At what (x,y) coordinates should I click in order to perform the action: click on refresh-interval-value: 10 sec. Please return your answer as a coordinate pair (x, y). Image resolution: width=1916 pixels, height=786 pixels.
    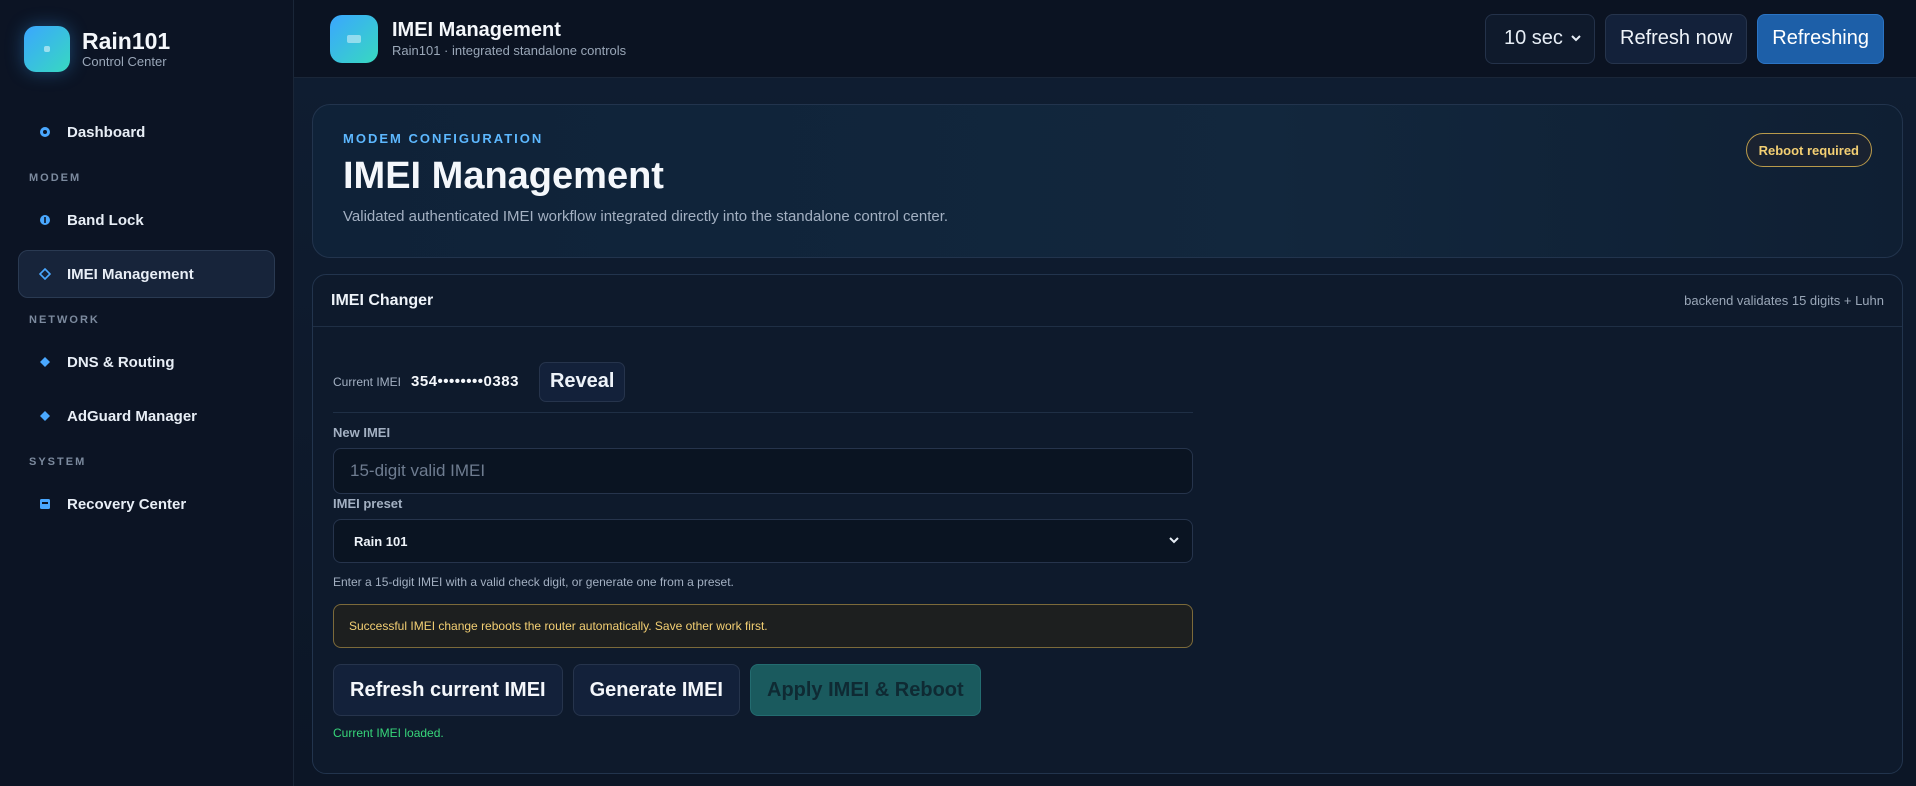
    Looking at the image, I should click on (1533, 38).